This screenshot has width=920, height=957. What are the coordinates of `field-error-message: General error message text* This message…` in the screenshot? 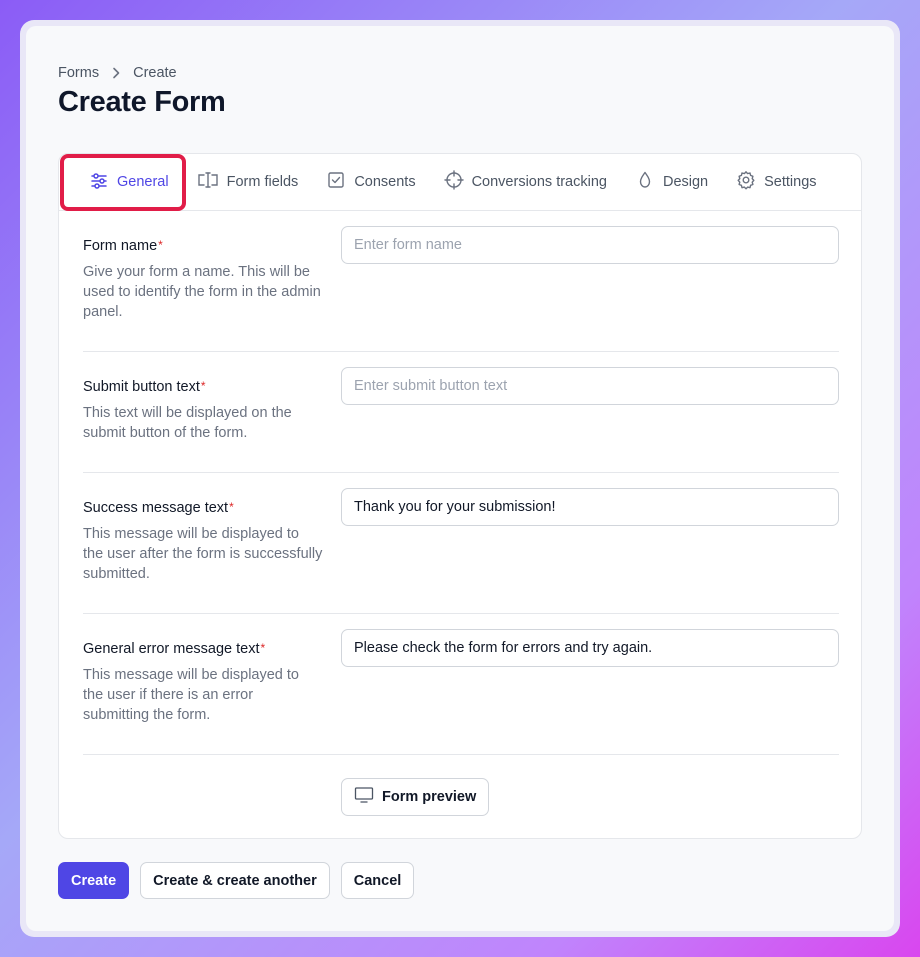 It's located at (461, 677).